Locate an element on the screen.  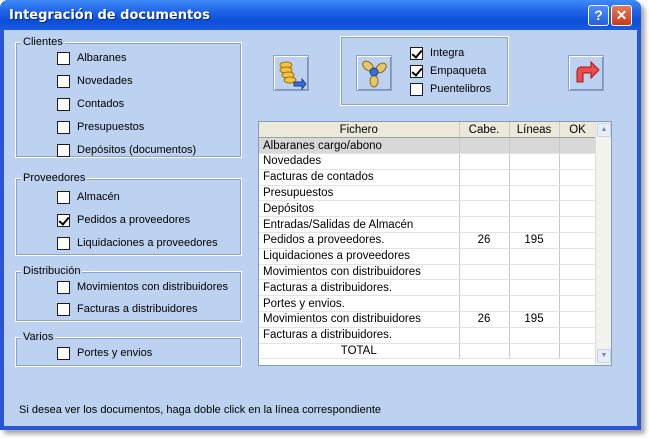
table-row: Entradas/Salidas de Almacén is located at coordinates (428, 225).